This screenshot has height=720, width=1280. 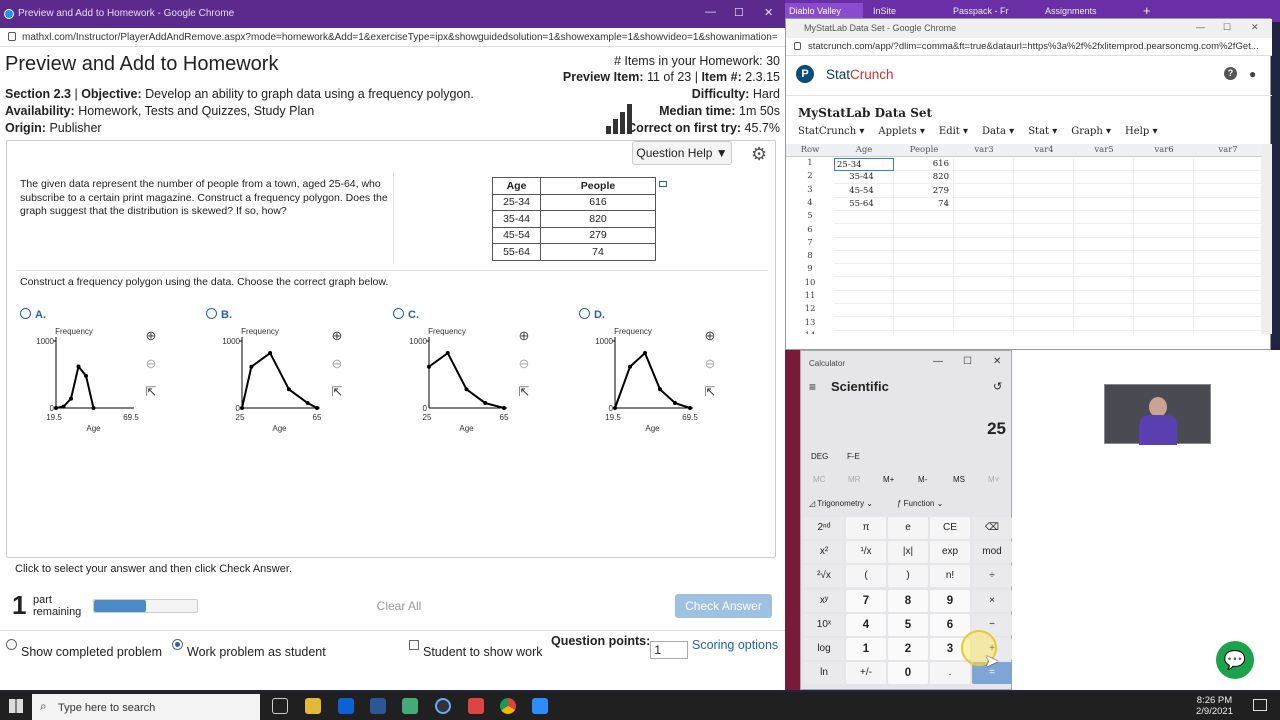 What do you see at coordinates (866, 673) in the screenshot?
I see `calc-key: +/-` at bounding box center [866, 673].